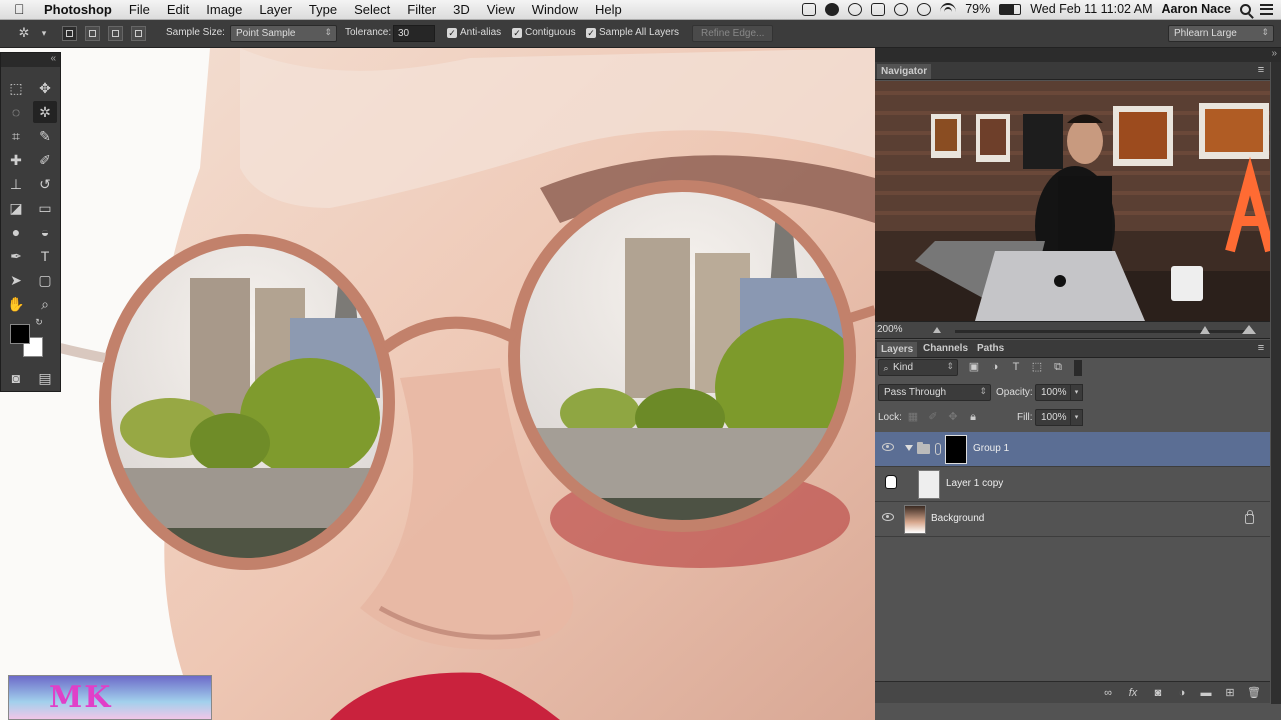  I want to click on panel-dock-header: », so click(1078, 55).